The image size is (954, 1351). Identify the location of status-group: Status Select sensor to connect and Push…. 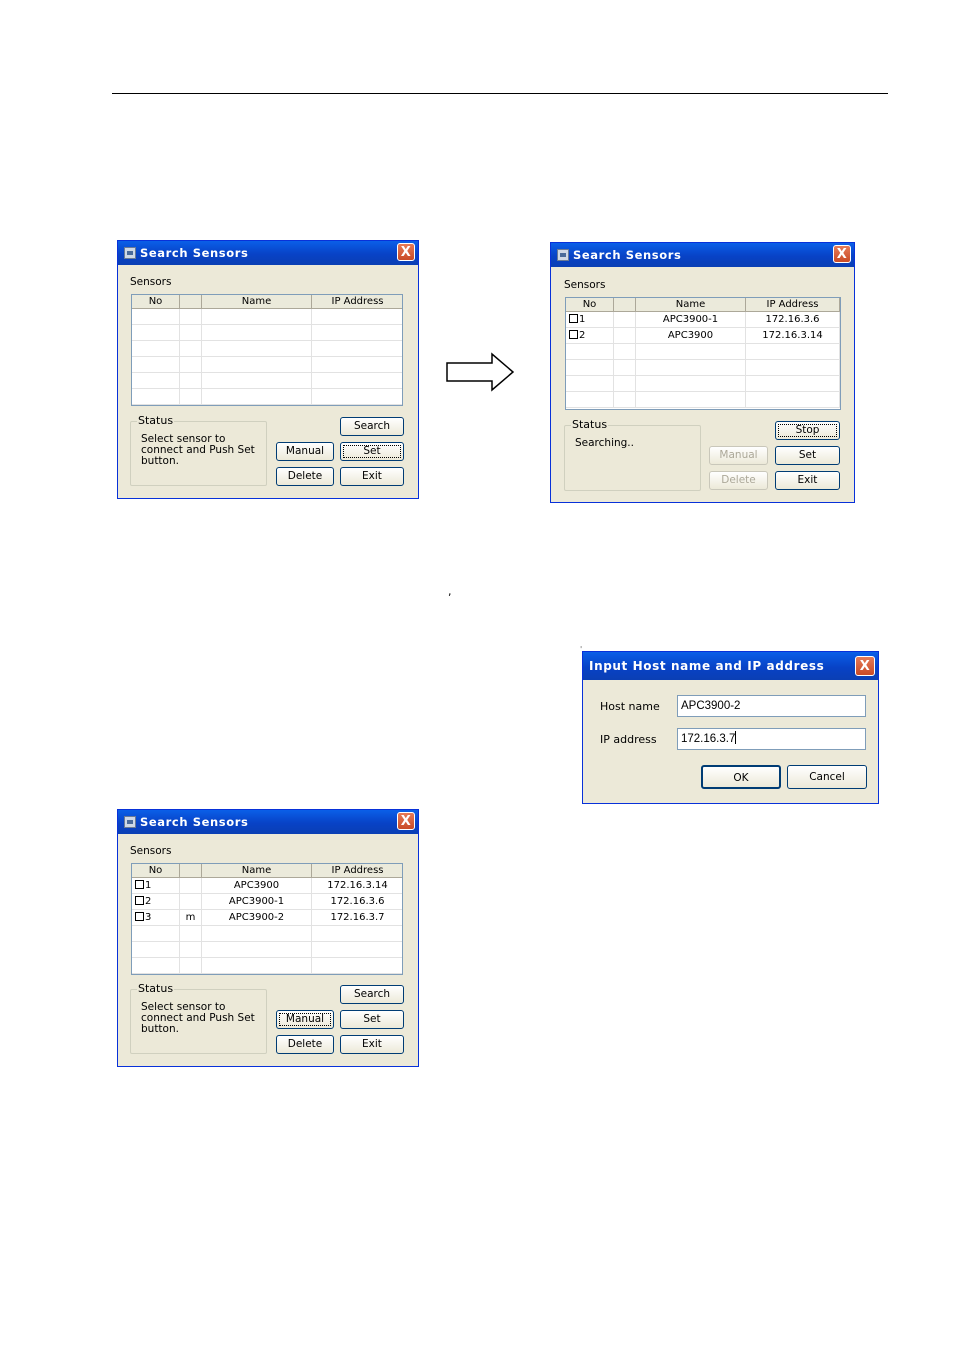
(198, 1018).